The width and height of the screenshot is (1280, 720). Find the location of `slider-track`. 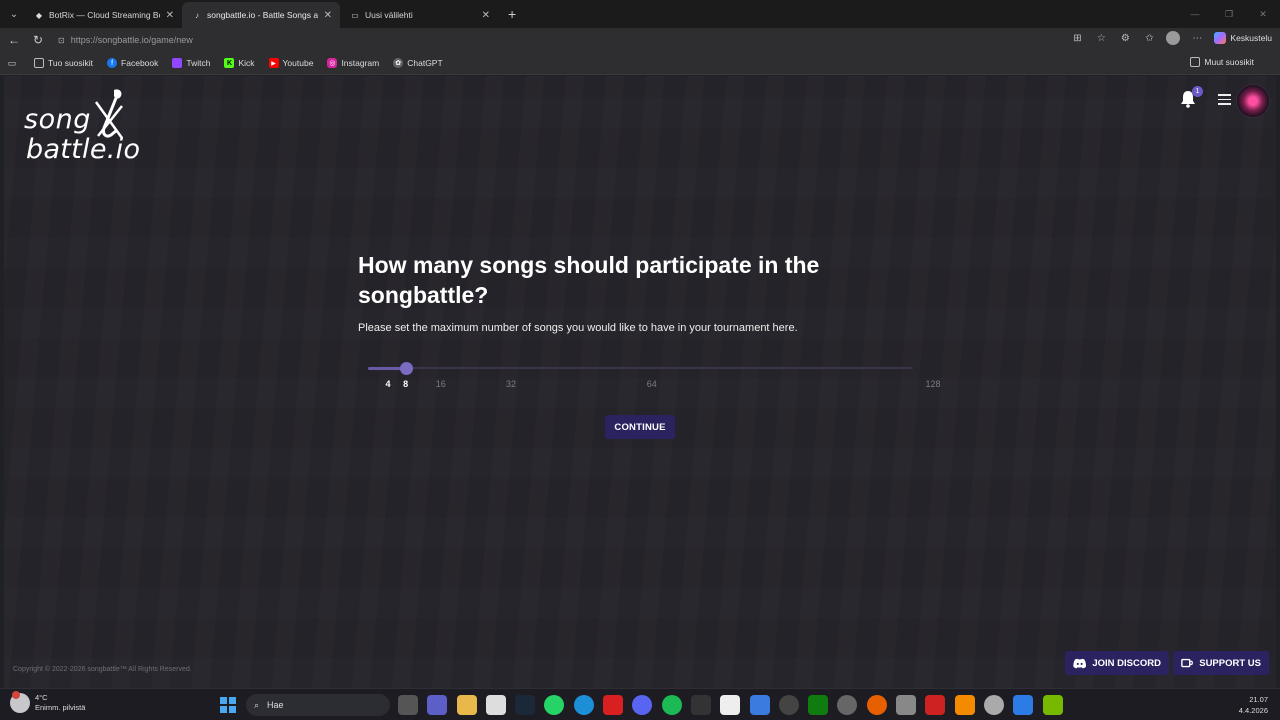

slider-track is located at coordinates (640, 368).